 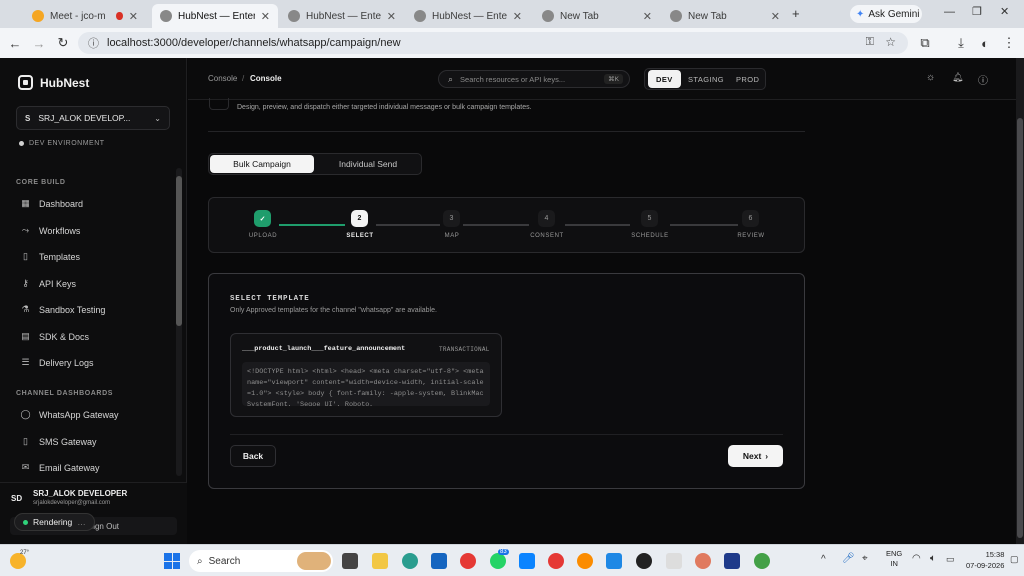 I want to click on download-icon: ⤓, so click(x=961, y=43).